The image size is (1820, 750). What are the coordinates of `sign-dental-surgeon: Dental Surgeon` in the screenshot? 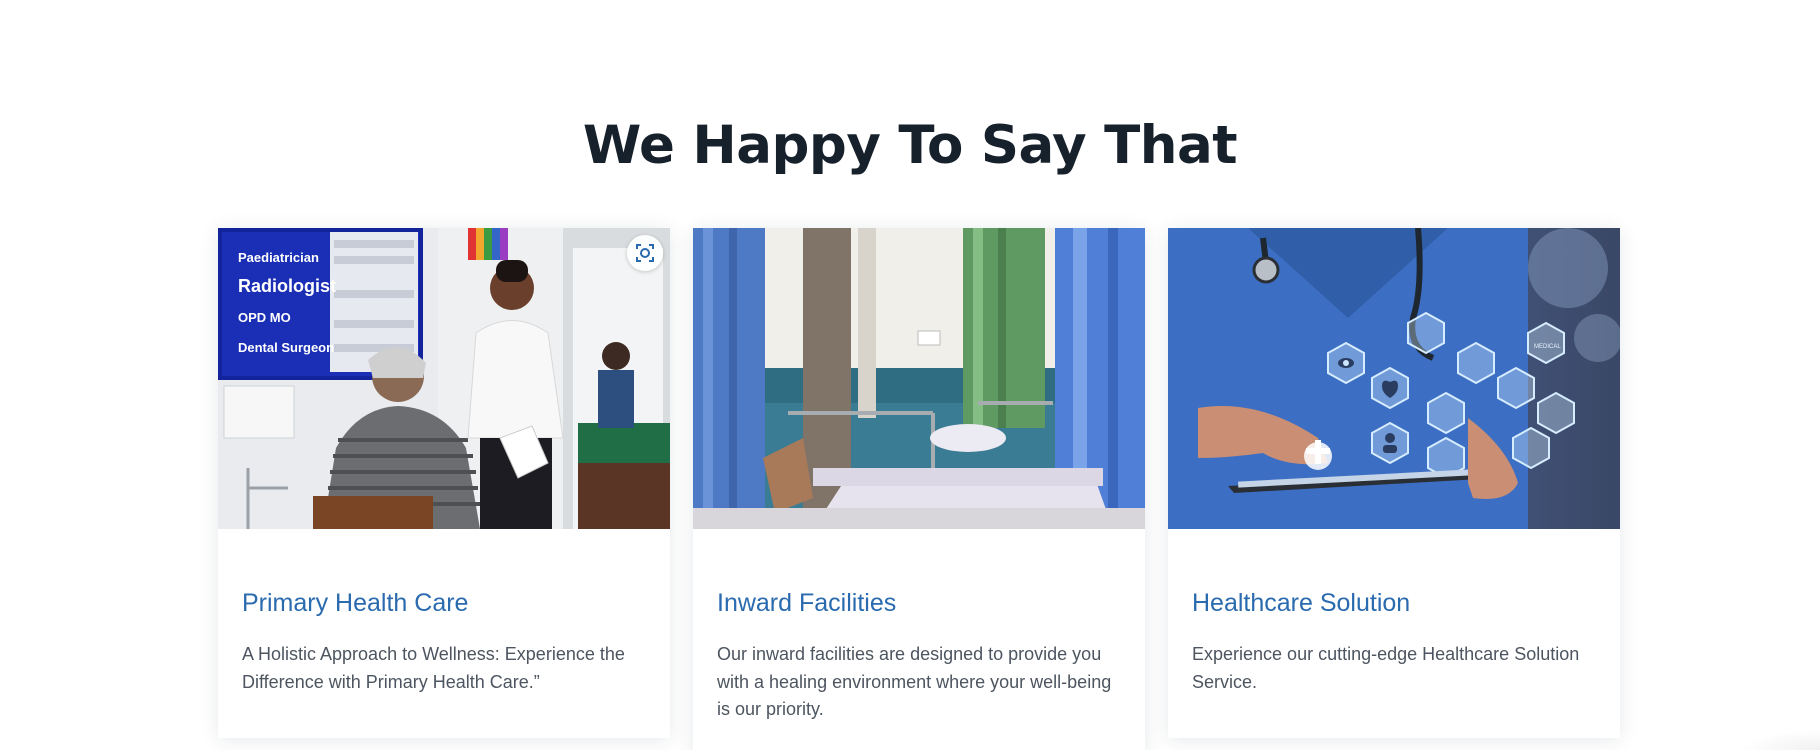 It's located at (286, 347).